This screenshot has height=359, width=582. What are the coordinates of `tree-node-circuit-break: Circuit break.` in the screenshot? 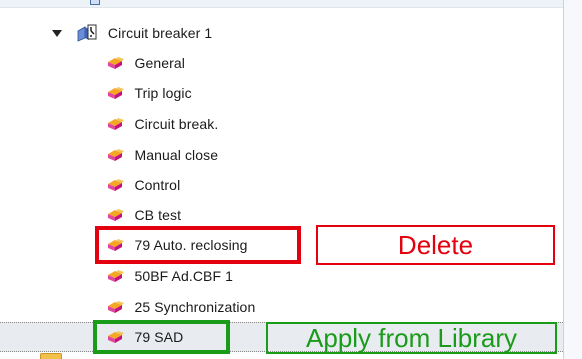 It's located at (162, 124).